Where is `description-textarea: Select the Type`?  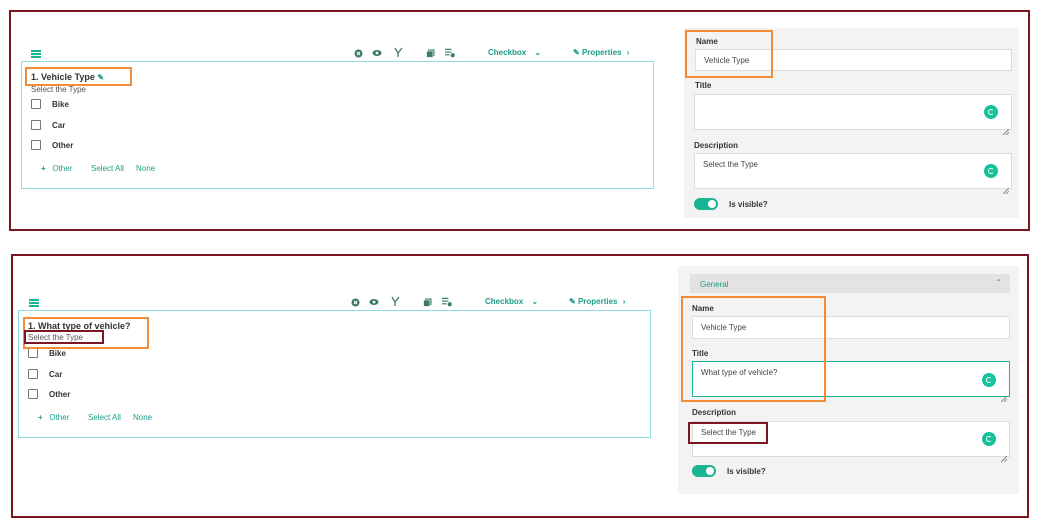
description-textarea: Select the Type is located at coordinates (853, 171).